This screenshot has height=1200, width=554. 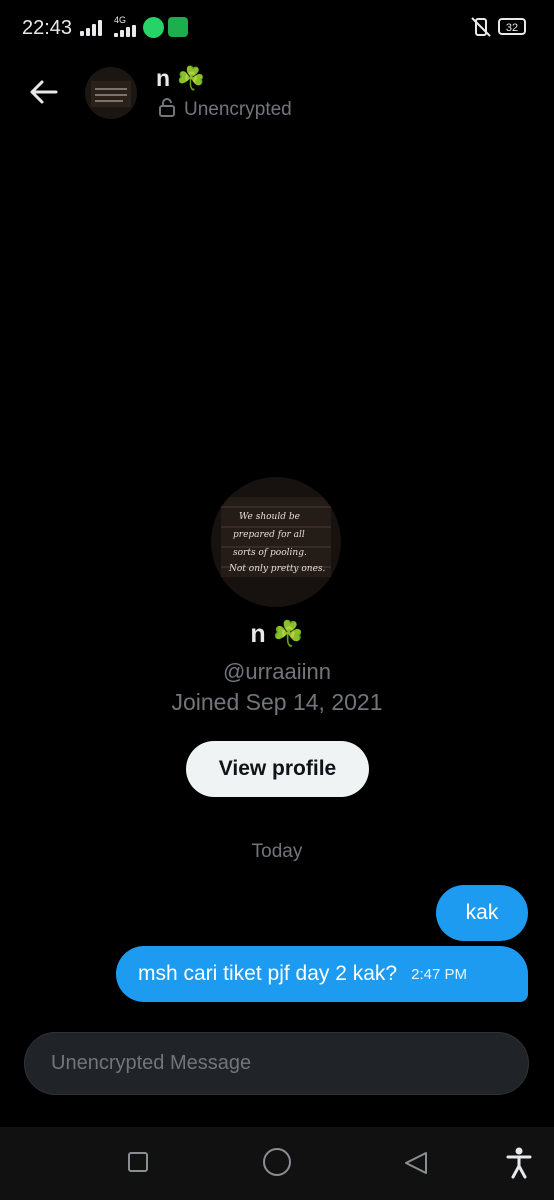 What do you see at coordinates (512, 26) in the screenshot?
I see `battery-icon: 32` at bounding box center [512, 26].